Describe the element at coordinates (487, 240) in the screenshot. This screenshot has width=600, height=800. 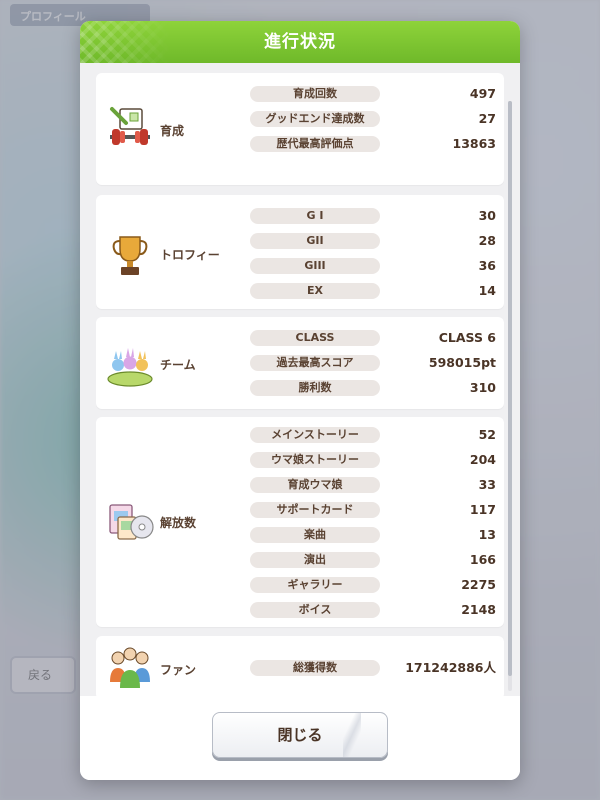
I see `stat-value: 28` at that location.